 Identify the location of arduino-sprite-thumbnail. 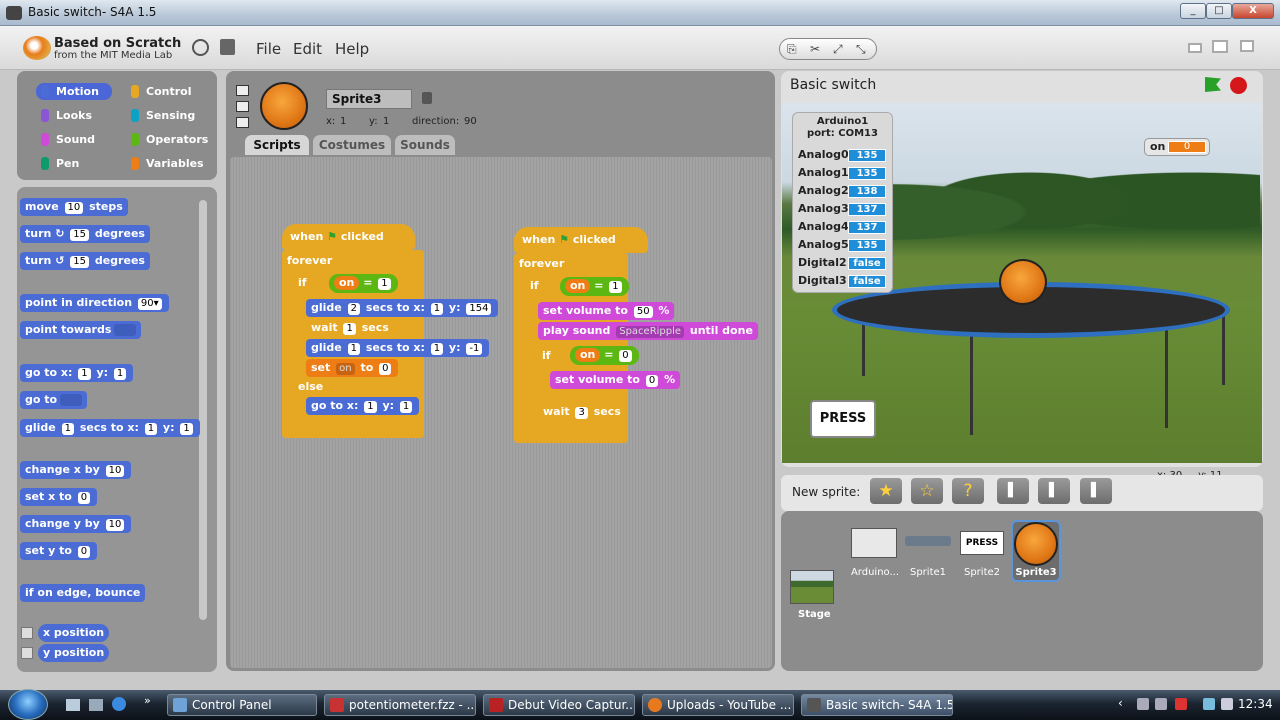
(874, 543).